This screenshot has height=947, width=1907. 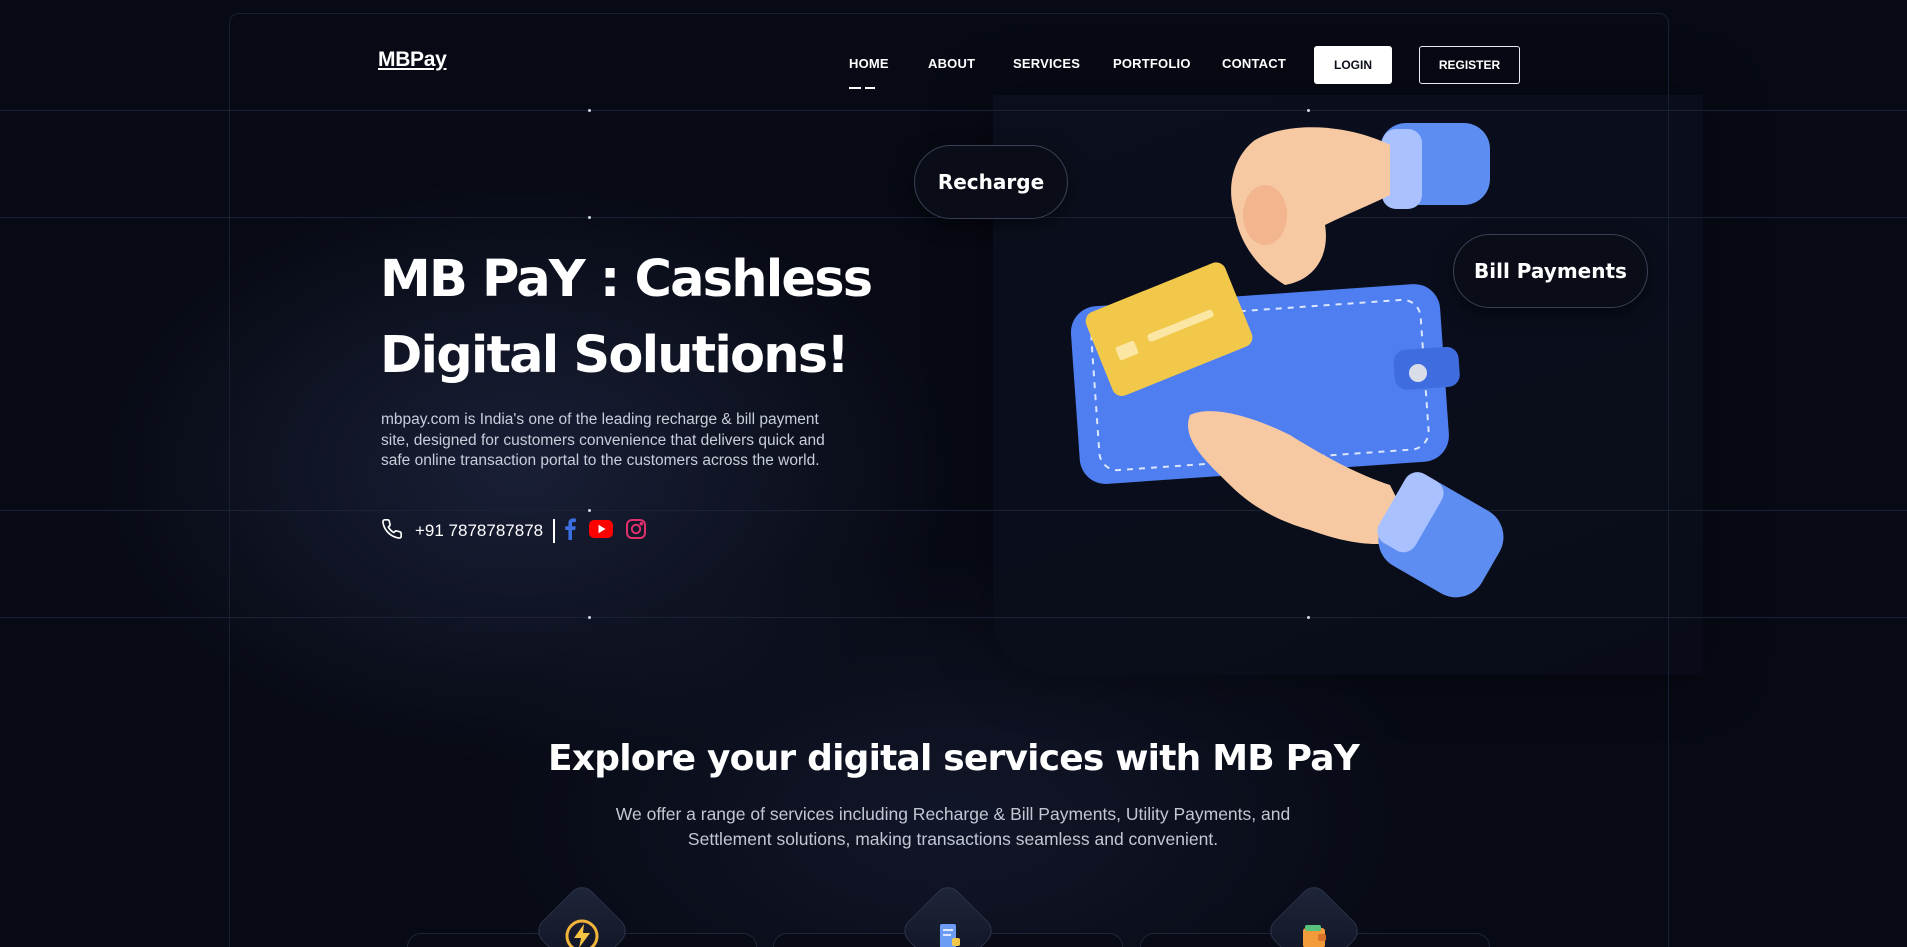 I want to click on nav-about: ABOUT, so click(x=951, y=63).